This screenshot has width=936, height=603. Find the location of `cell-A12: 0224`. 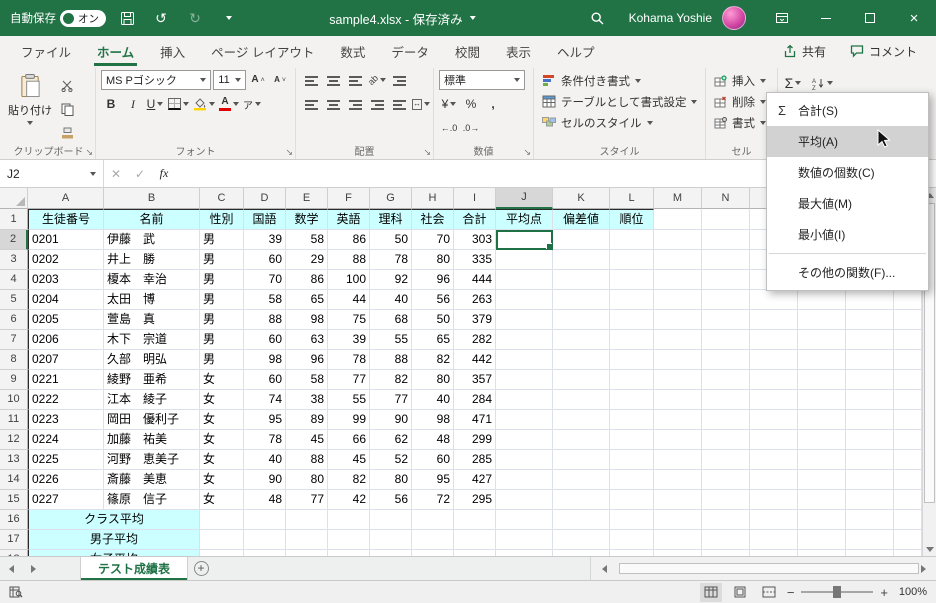

cell-A12: 0224 is located at coordinates (66, 440).